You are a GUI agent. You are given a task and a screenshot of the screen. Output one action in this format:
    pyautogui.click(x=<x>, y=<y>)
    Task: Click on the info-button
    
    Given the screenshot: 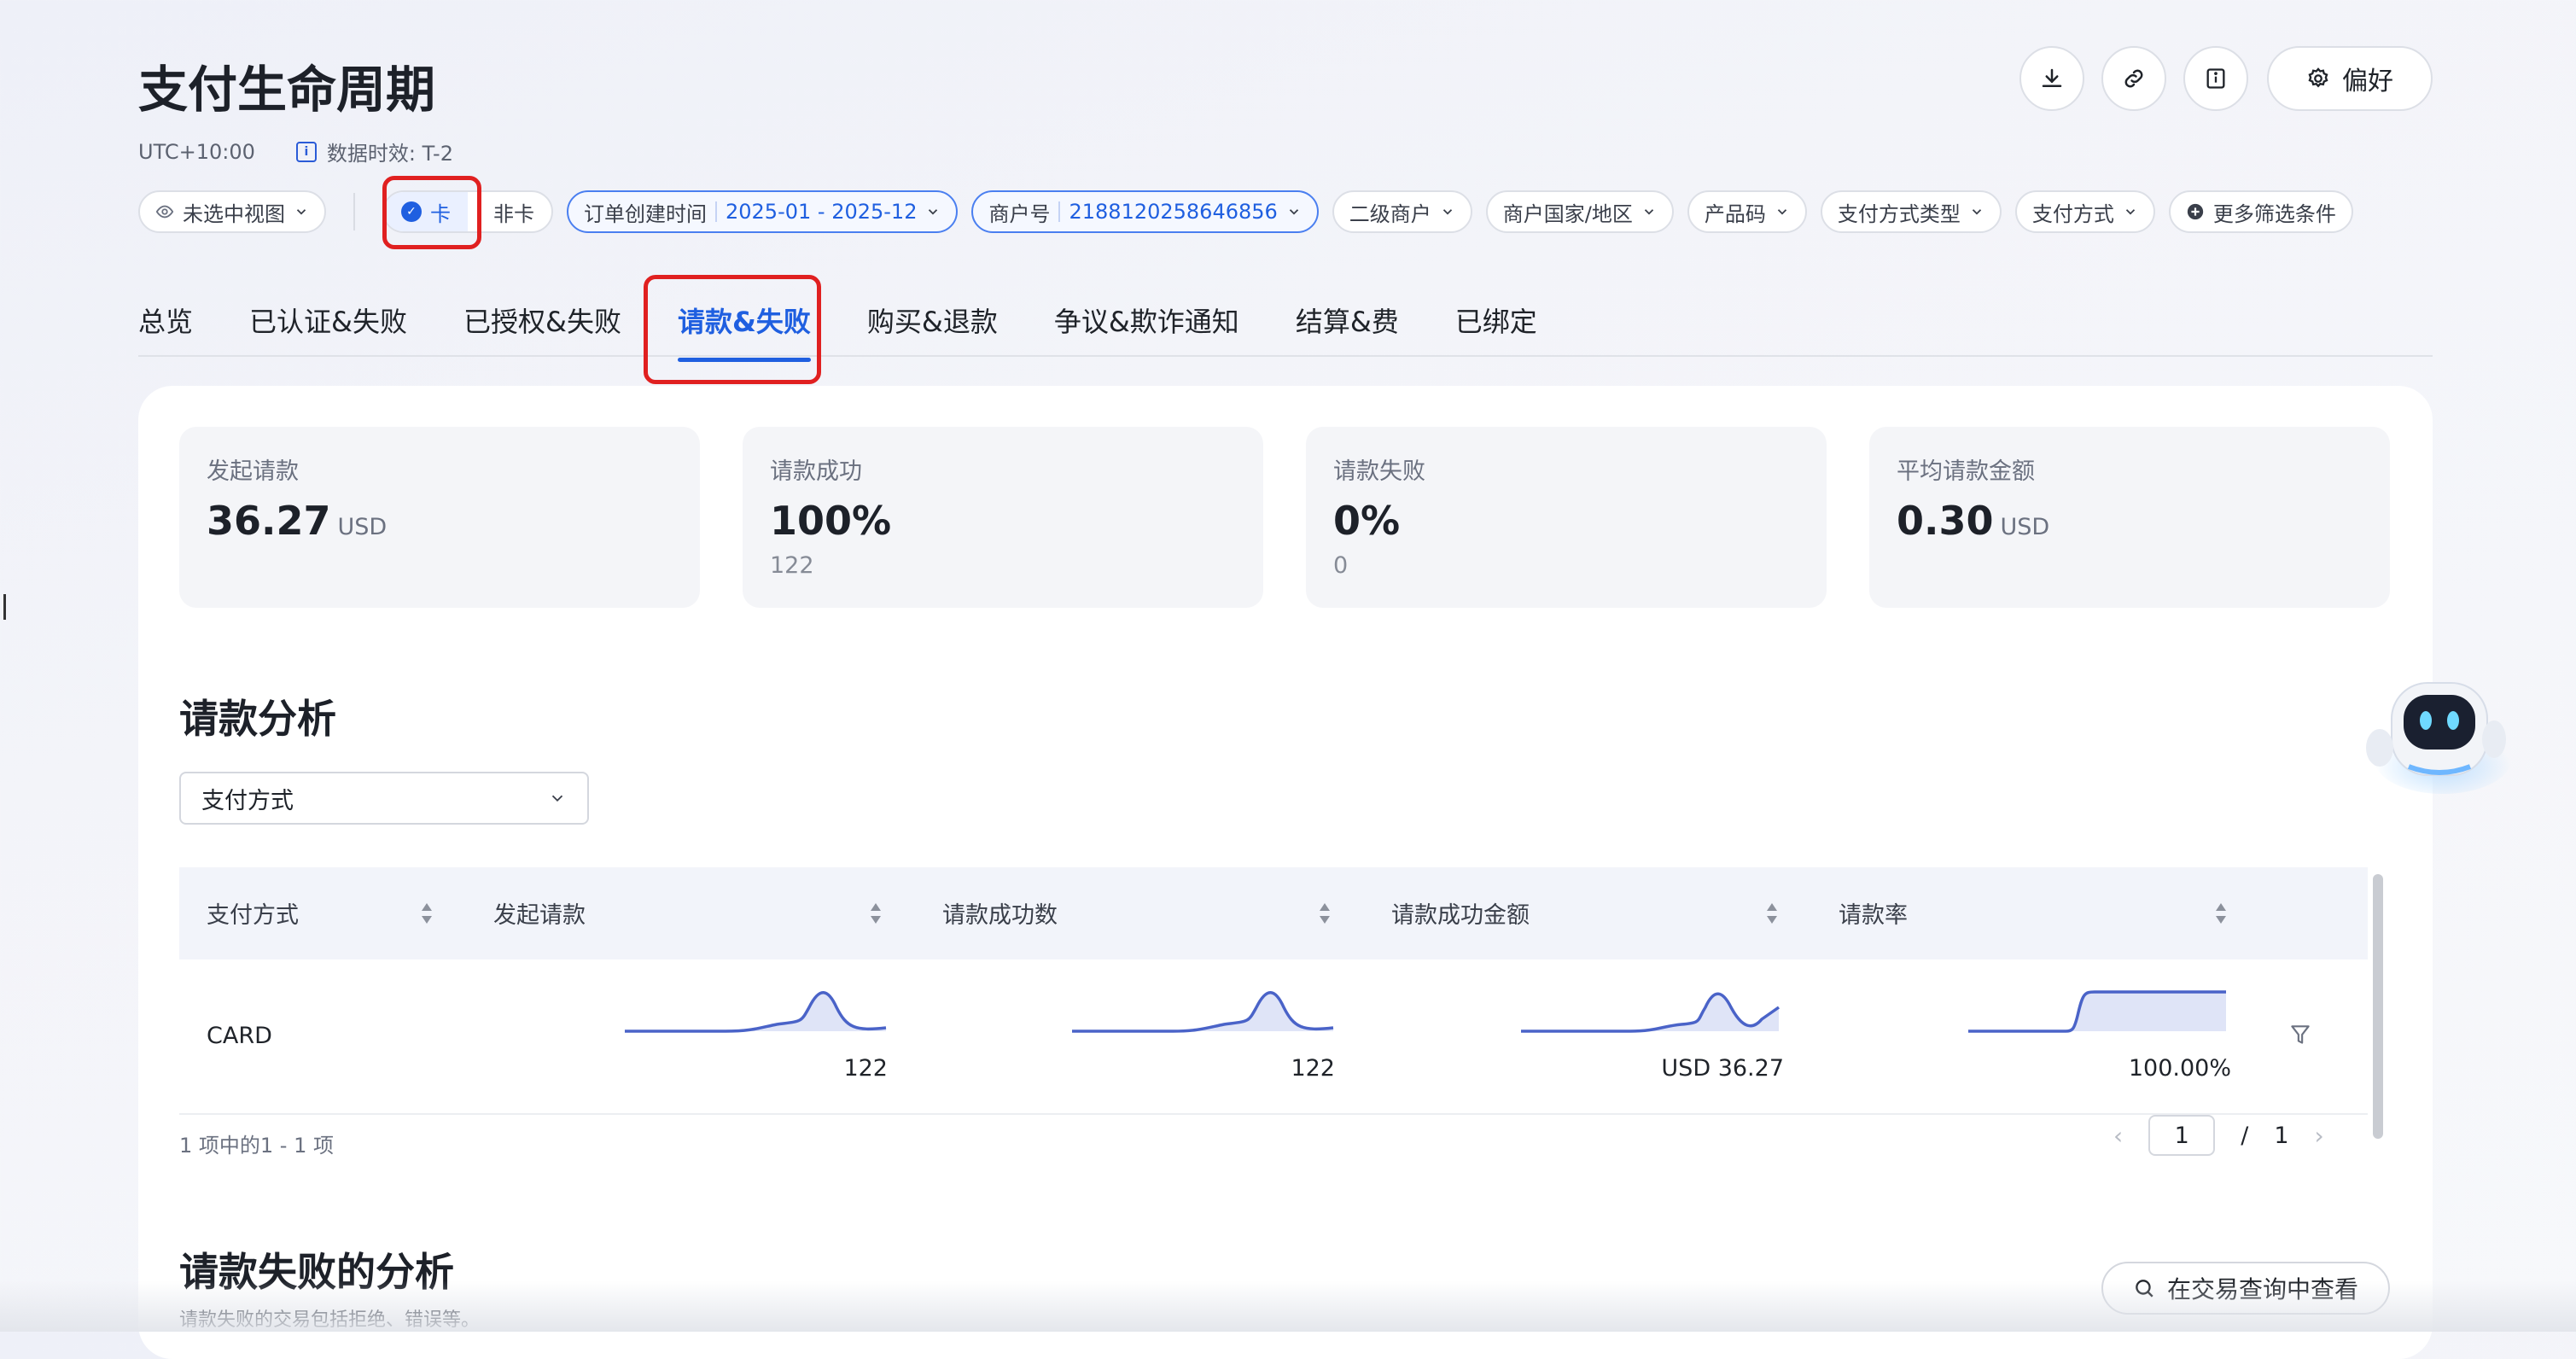 What is the action you would take?
    pyautogui.click(x=2215, y=79)
    